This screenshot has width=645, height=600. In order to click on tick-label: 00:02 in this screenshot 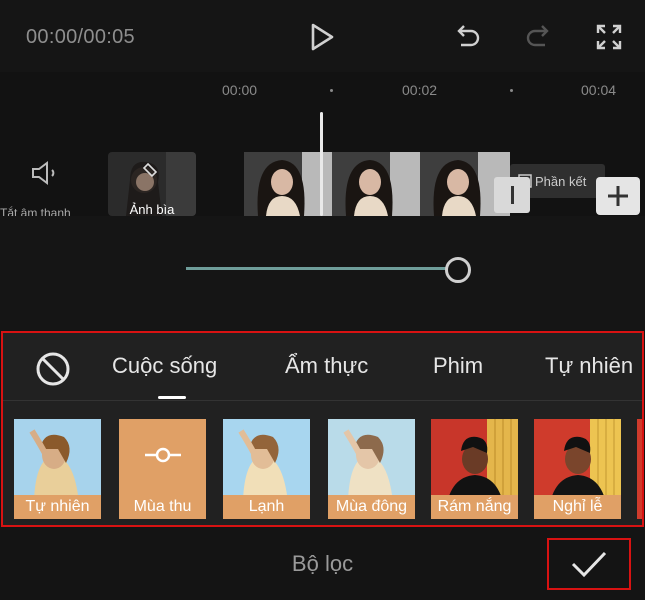, I will do `click(420, 90)`.